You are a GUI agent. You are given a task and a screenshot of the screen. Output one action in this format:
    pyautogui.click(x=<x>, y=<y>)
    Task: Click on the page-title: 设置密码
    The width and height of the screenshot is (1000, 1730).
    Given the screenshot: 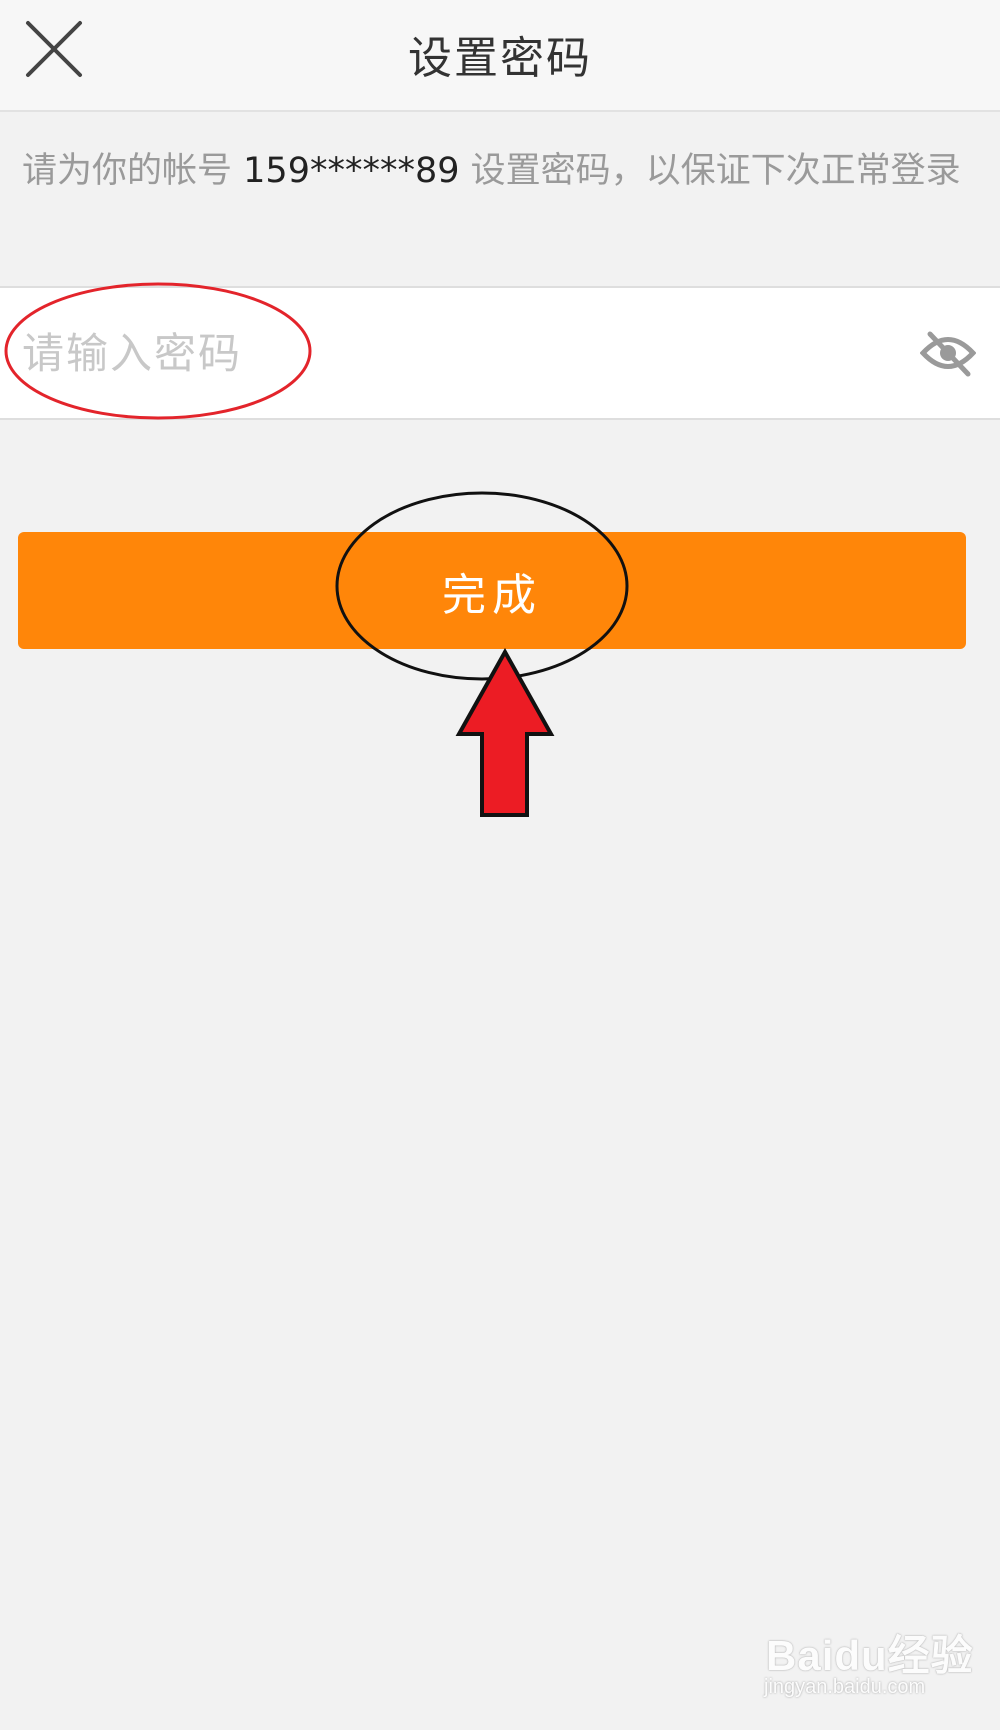 What is the action you would take?
    pyautogui.click(x=500, y=58)
    